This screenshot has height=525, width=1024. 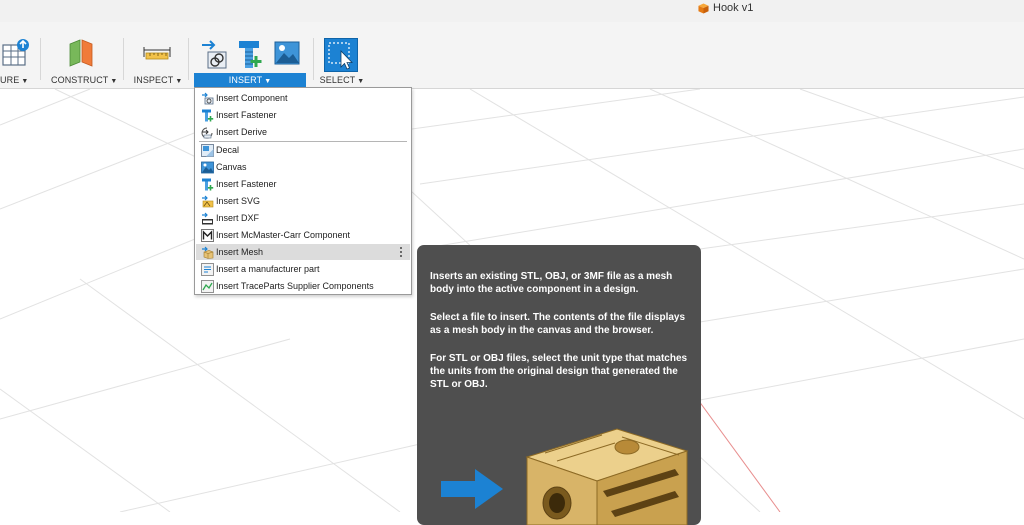 What do you see at coordinates (303, 184) in the screenshot?
I see `menu-item-insert-fastener-2: Insert Fastener` at bounding box center [303, 184].